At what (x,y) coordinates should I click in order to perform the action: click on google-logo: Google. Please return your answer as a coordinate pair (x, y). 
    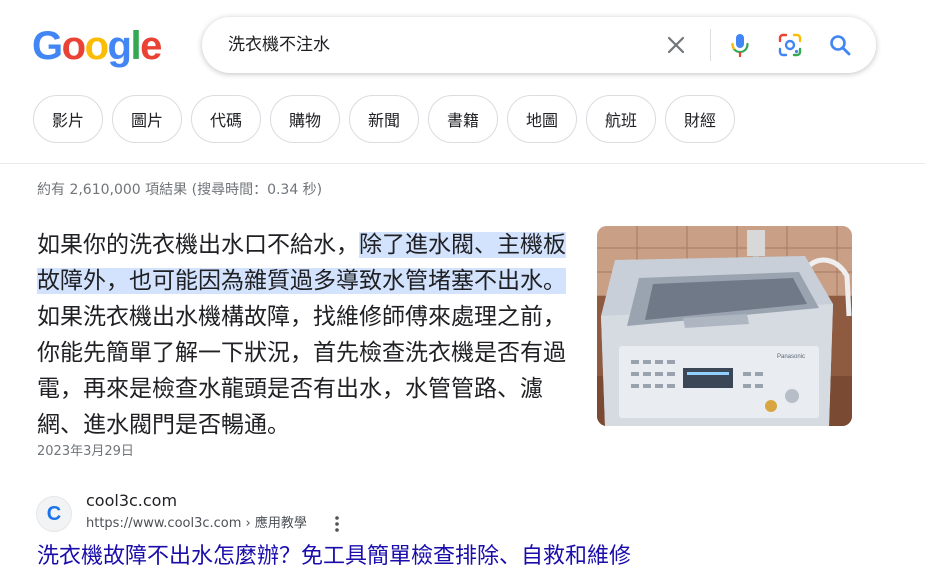
    Looking at the image, I should click on (97, 46).